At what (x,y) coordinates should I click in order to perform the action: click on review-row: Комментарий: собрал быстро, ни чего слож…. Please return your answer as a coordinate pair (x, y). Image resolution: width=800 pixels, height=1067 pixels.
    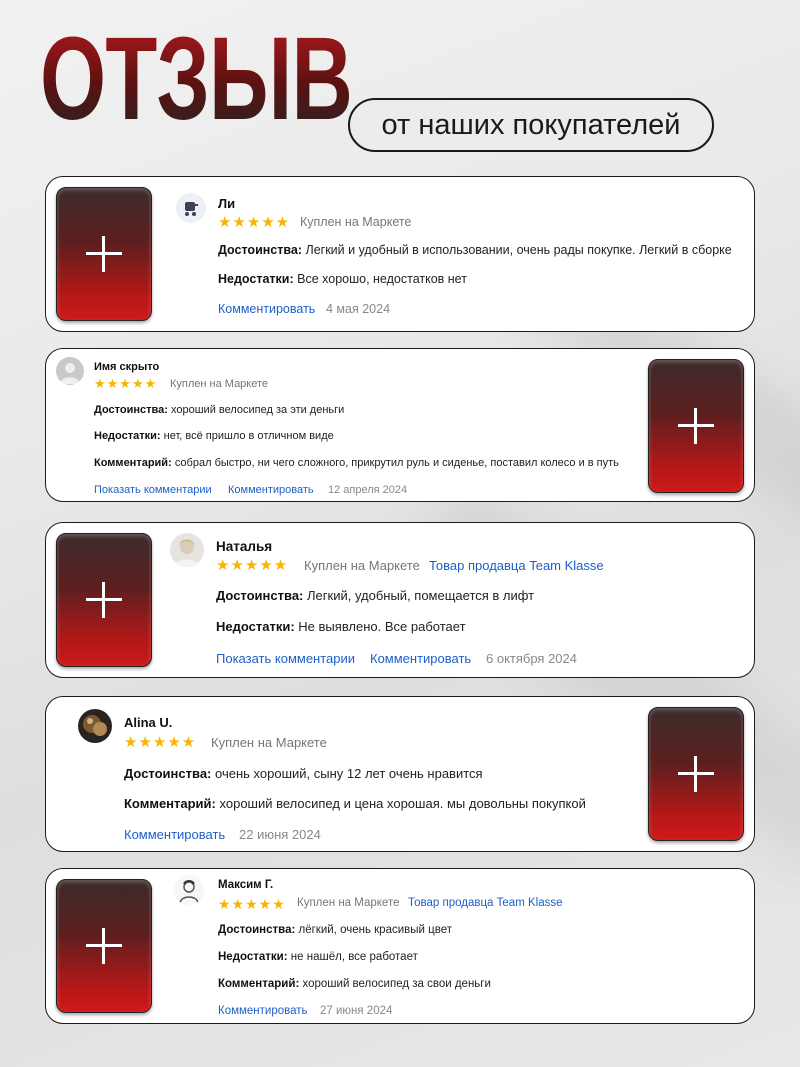
    Looking at the image, I should click on (356, 463).